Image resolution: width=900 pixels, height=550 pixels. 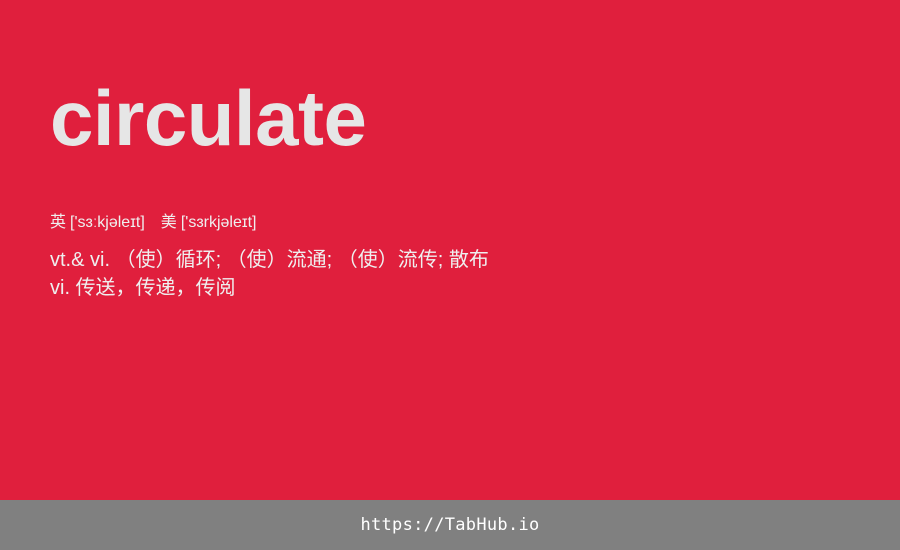 I want to click on footer-bar: https://TabHub.io, so click(x=450, y=525).